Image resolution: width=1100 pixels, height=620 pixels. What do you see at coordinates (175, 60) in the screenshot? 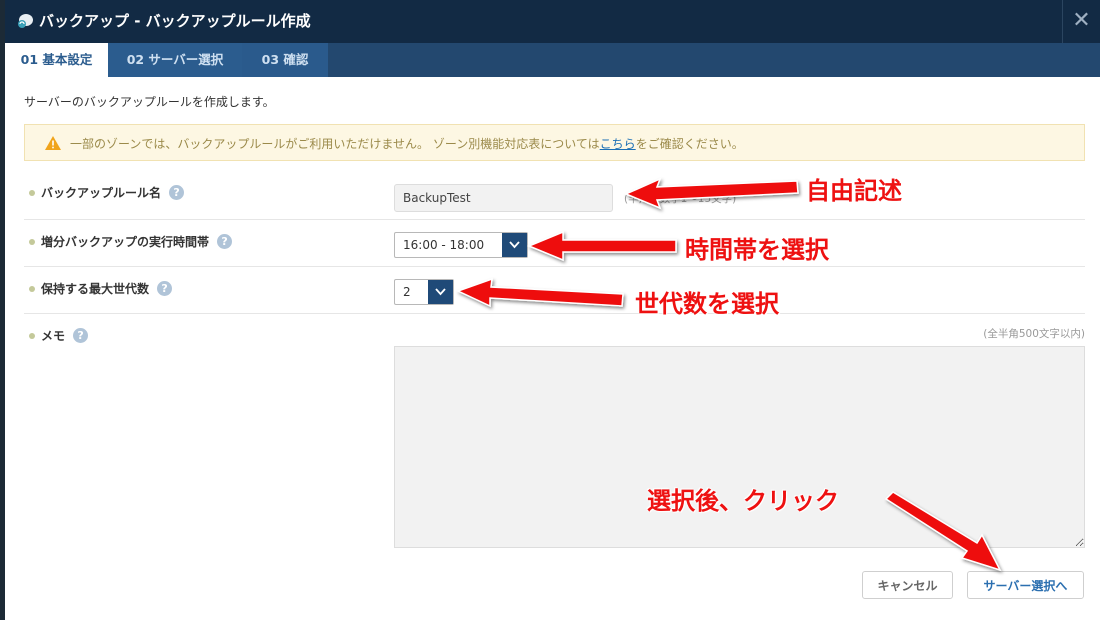
I see `tab-server-select: 02 サーバー選択` at bounding box center [175, 60].